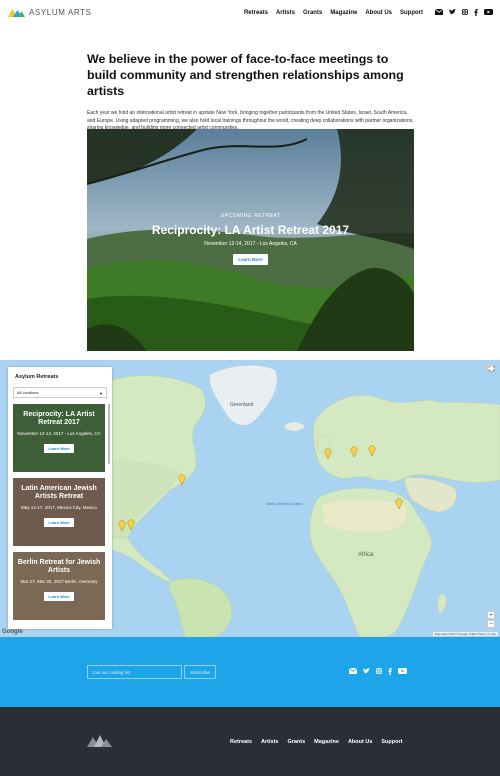 The width and height of the screenshot is (500, 776). I want to click on mailing-list-input: Join our mailing list, so click(134, 672).